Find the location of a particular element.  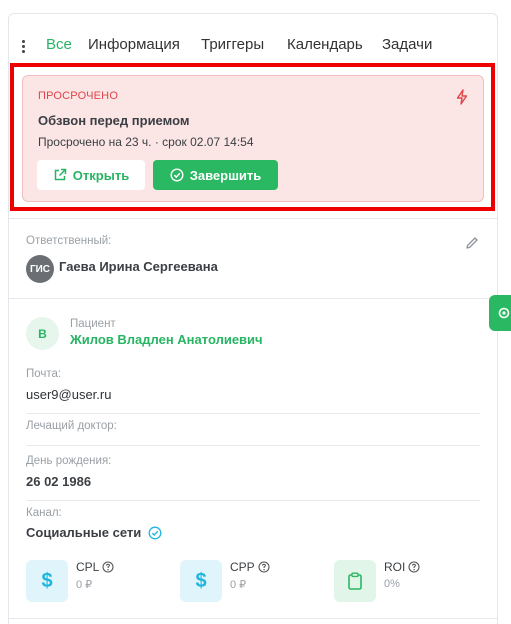

metric-value: 0% is located at coordinates (392, 584).